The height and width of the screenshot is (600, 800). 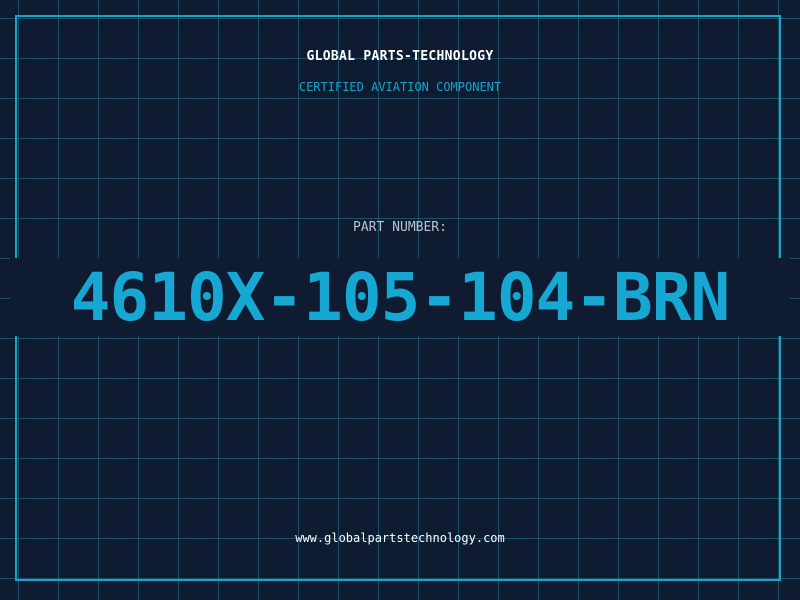 What do you see at coordinates (400, 56) in the screenshot?
I see `company-name: GLOBAL PARTS-TECHNOLOGY` at bounding box center [400, 56].